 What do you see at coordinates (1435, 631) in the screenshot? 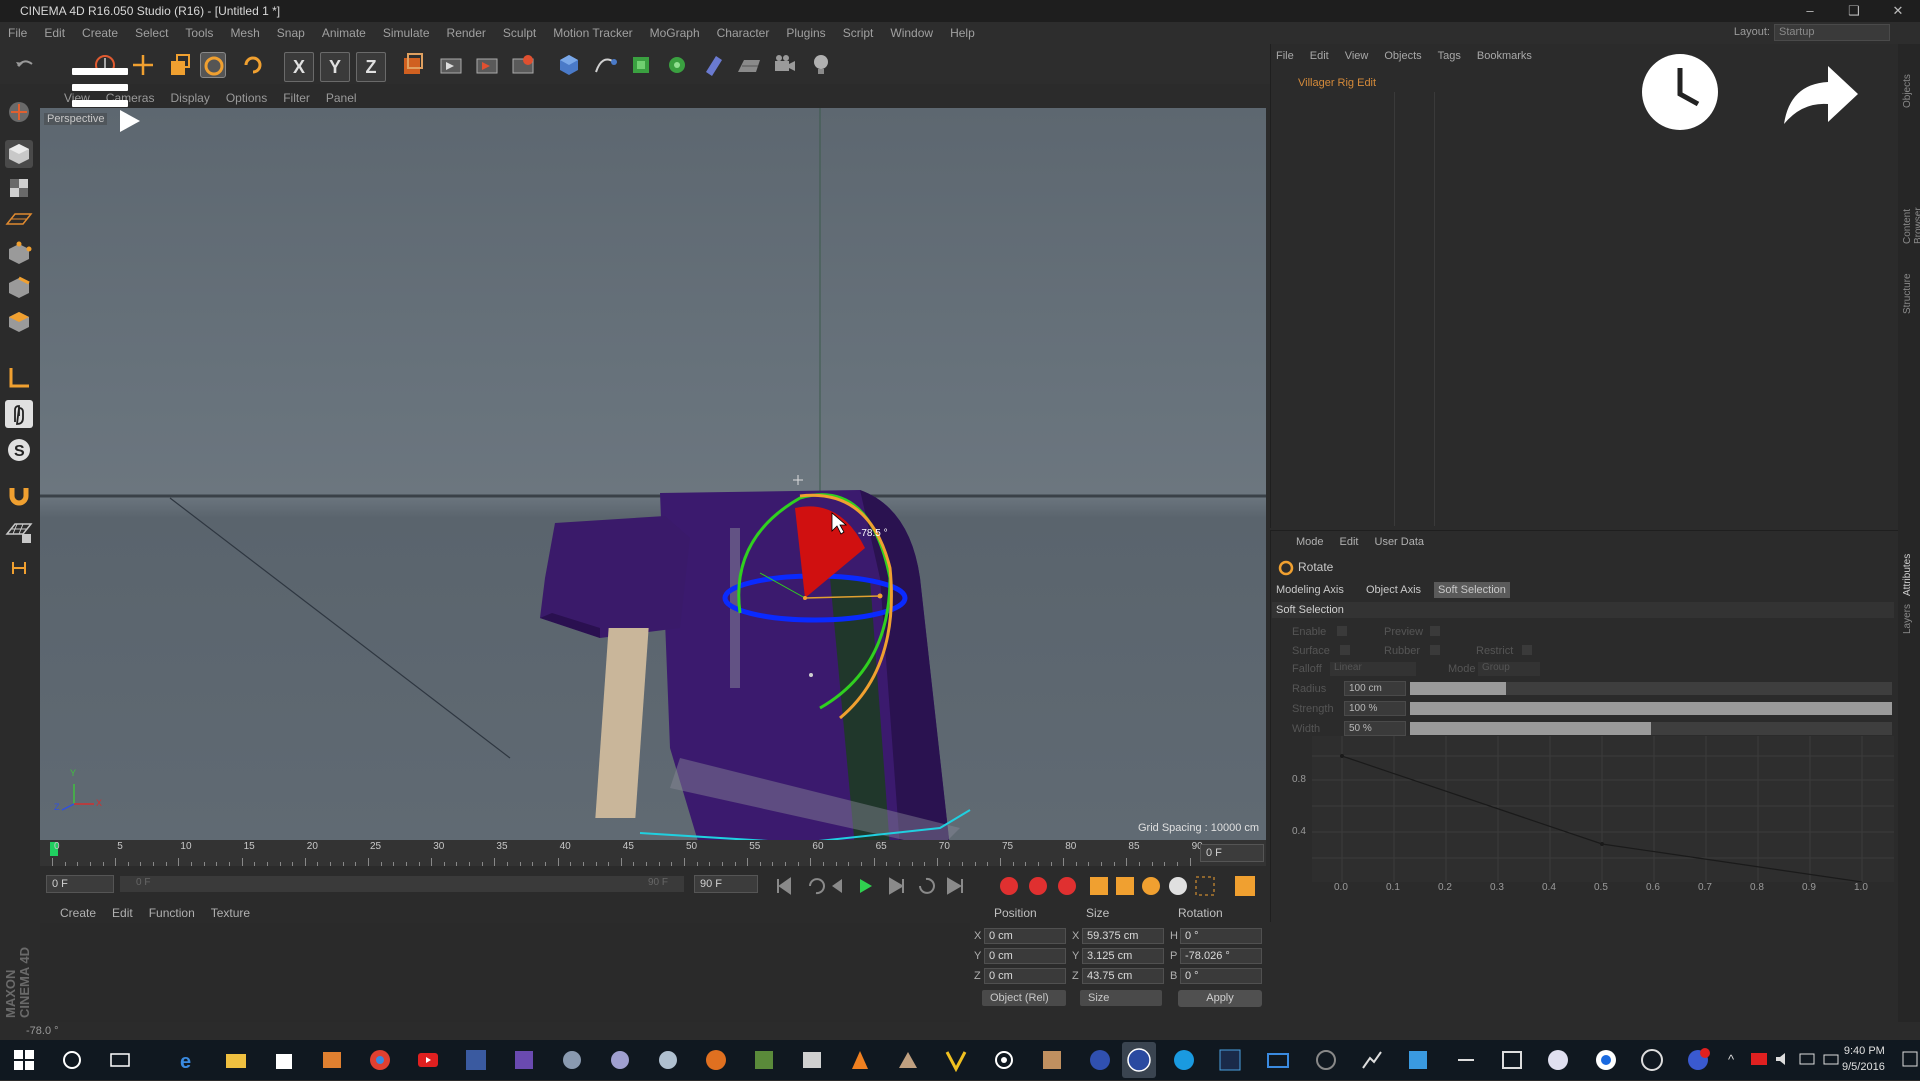
I see `preview-checkbox` at bounding box center [1435, 631].